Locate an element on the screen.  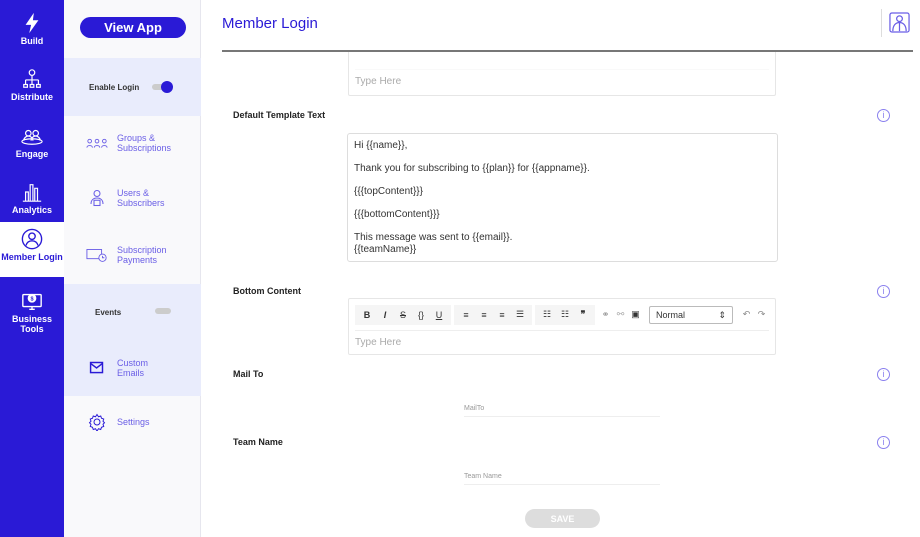
mail-to-label: Mail To is located at coordinates (248, 374).